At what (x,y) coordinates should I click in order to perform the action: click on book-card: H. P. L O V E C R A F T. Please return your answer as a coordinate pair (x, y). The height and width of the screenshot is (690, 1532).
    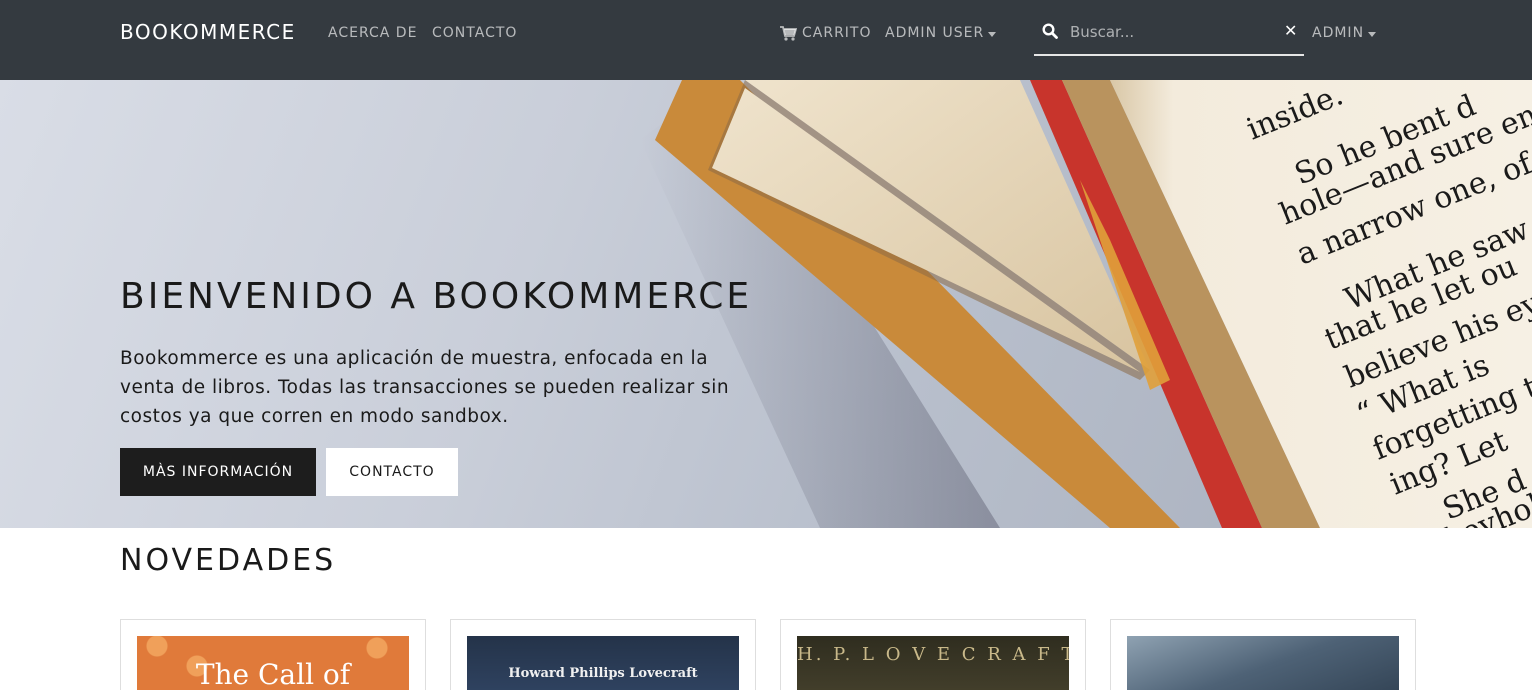
    Looking at the image, I should click on (933, 654).